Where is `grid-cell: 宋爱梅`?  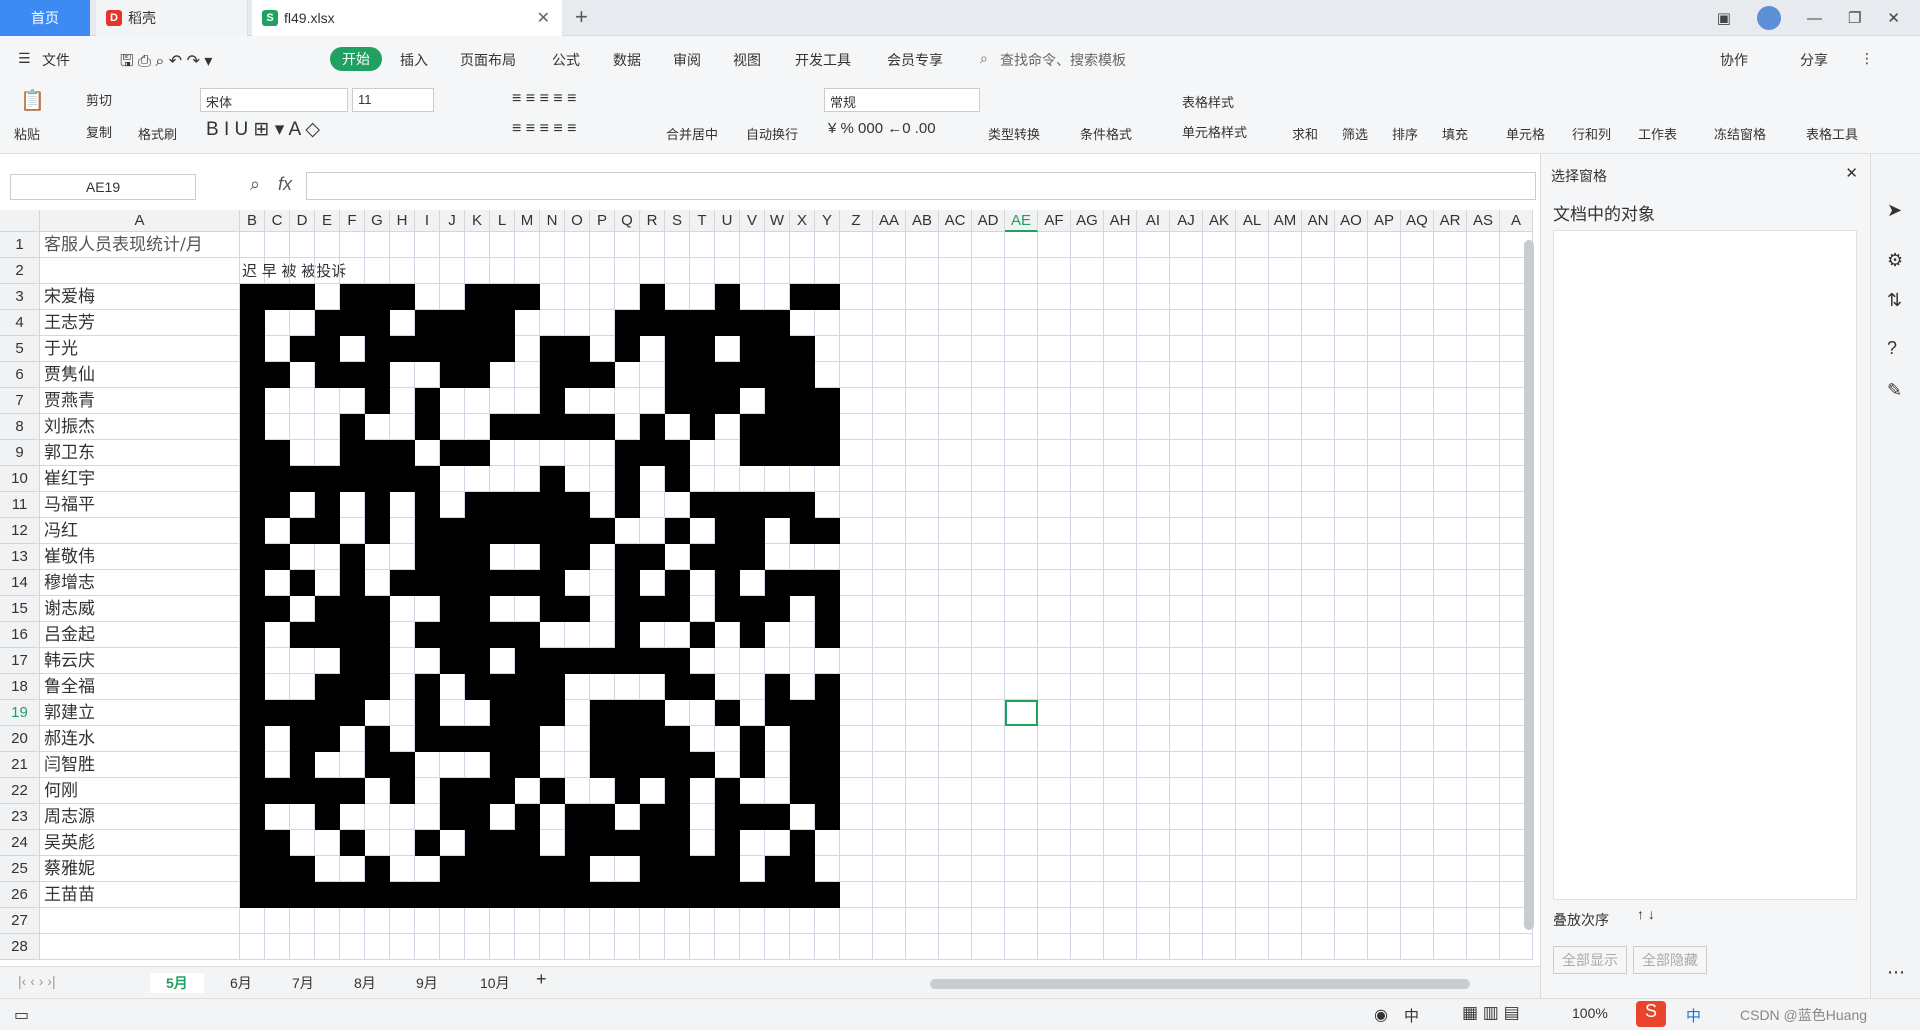 grid-cell: 宋爱梅 is located at coordinates (140, 297).